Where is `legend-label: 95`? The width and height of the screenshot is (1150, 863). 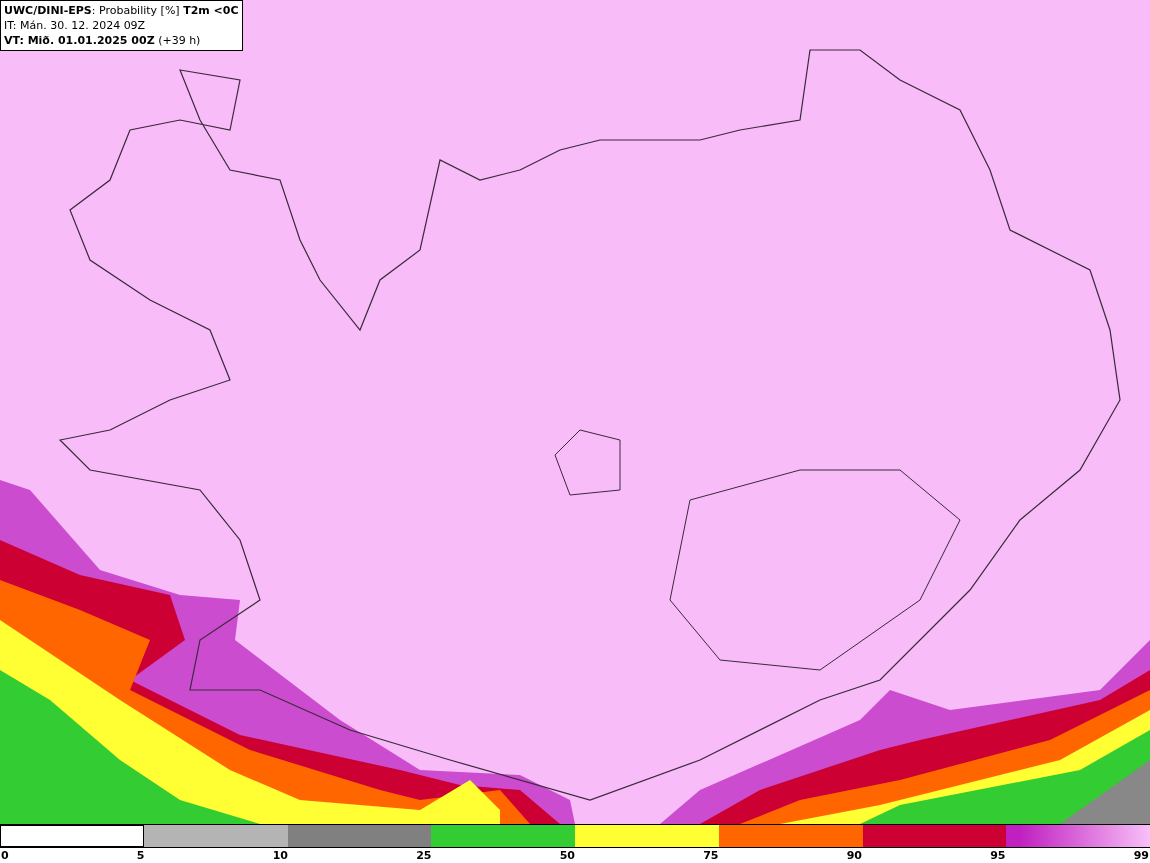
legend-label: 95 is located at coordinates (998, 856).